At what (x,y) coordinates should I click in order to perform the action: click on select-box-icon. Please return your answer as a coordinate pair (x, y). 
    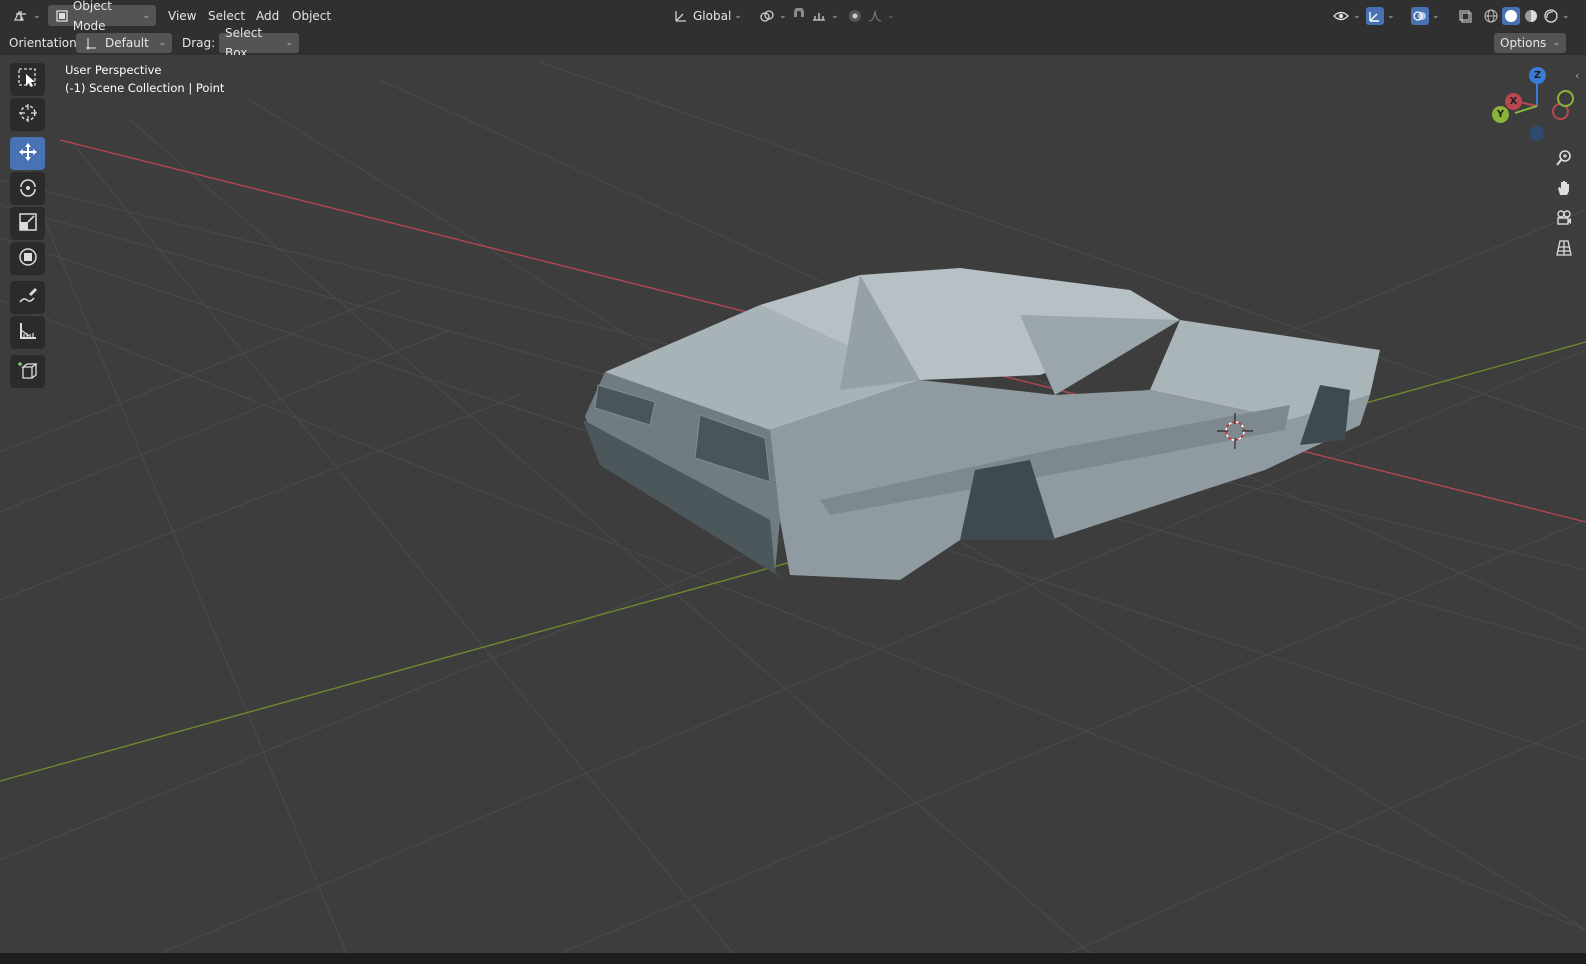
    Looking at the image, I should click on (28, 79).